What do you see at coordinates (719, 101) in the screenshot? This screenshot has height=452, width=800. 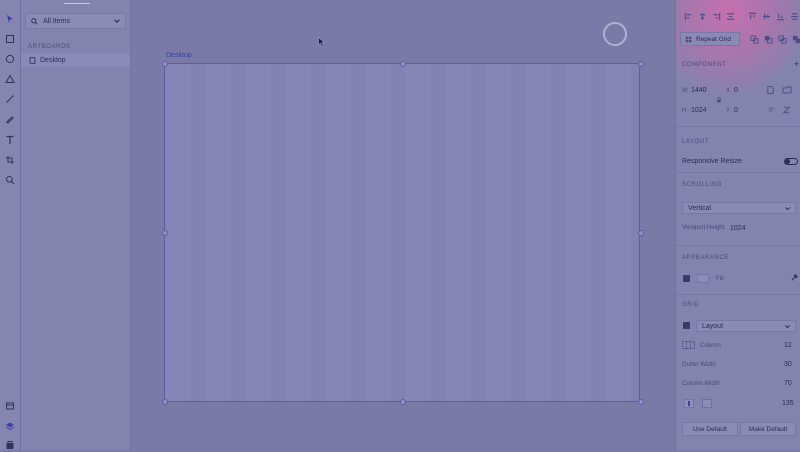 I see `lock-aspect-icon` at bounding box center [719, 101].